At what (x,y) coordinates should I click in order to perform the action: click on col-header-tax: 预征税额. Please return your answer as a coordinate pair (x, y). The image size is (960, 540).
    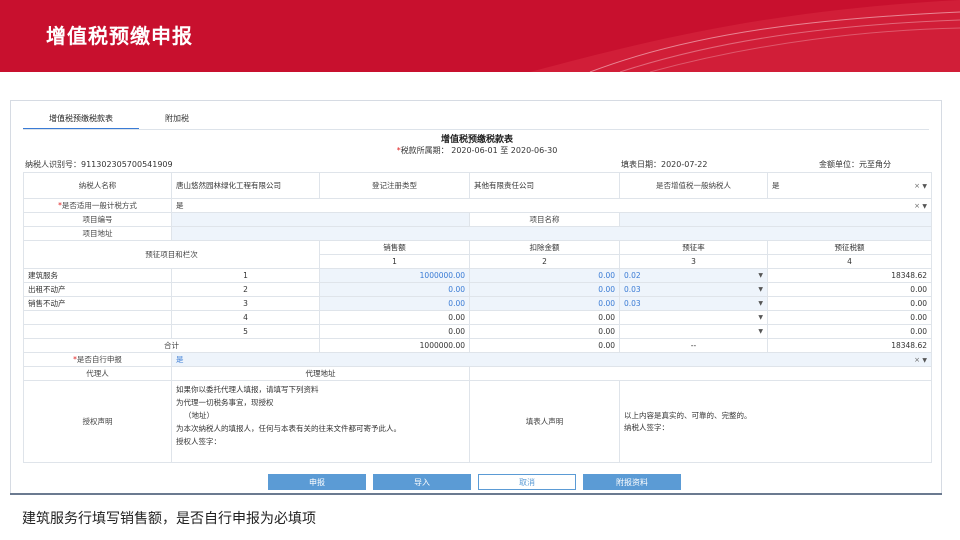
    Looking at the image, I should click on (849, 247).